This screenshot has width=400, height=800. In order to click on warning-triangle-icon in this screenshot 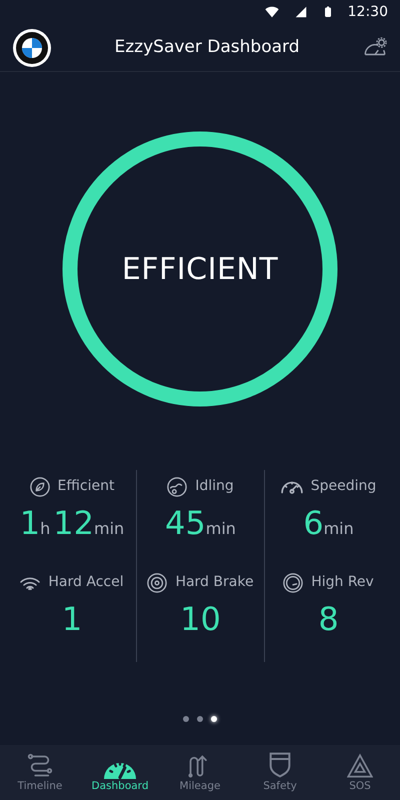, I will do `click(360, 766)`.